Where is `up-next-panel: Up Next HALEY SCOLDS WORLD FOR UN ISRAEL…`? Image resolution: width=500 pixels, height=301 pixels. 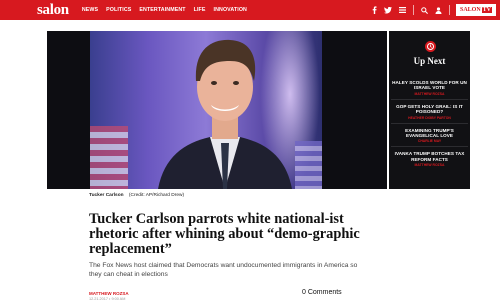 up-next-panel: Up Next HALEY SCOLDS WORLD FOR UN ISRAEL… is located at coordinates (429, 110).